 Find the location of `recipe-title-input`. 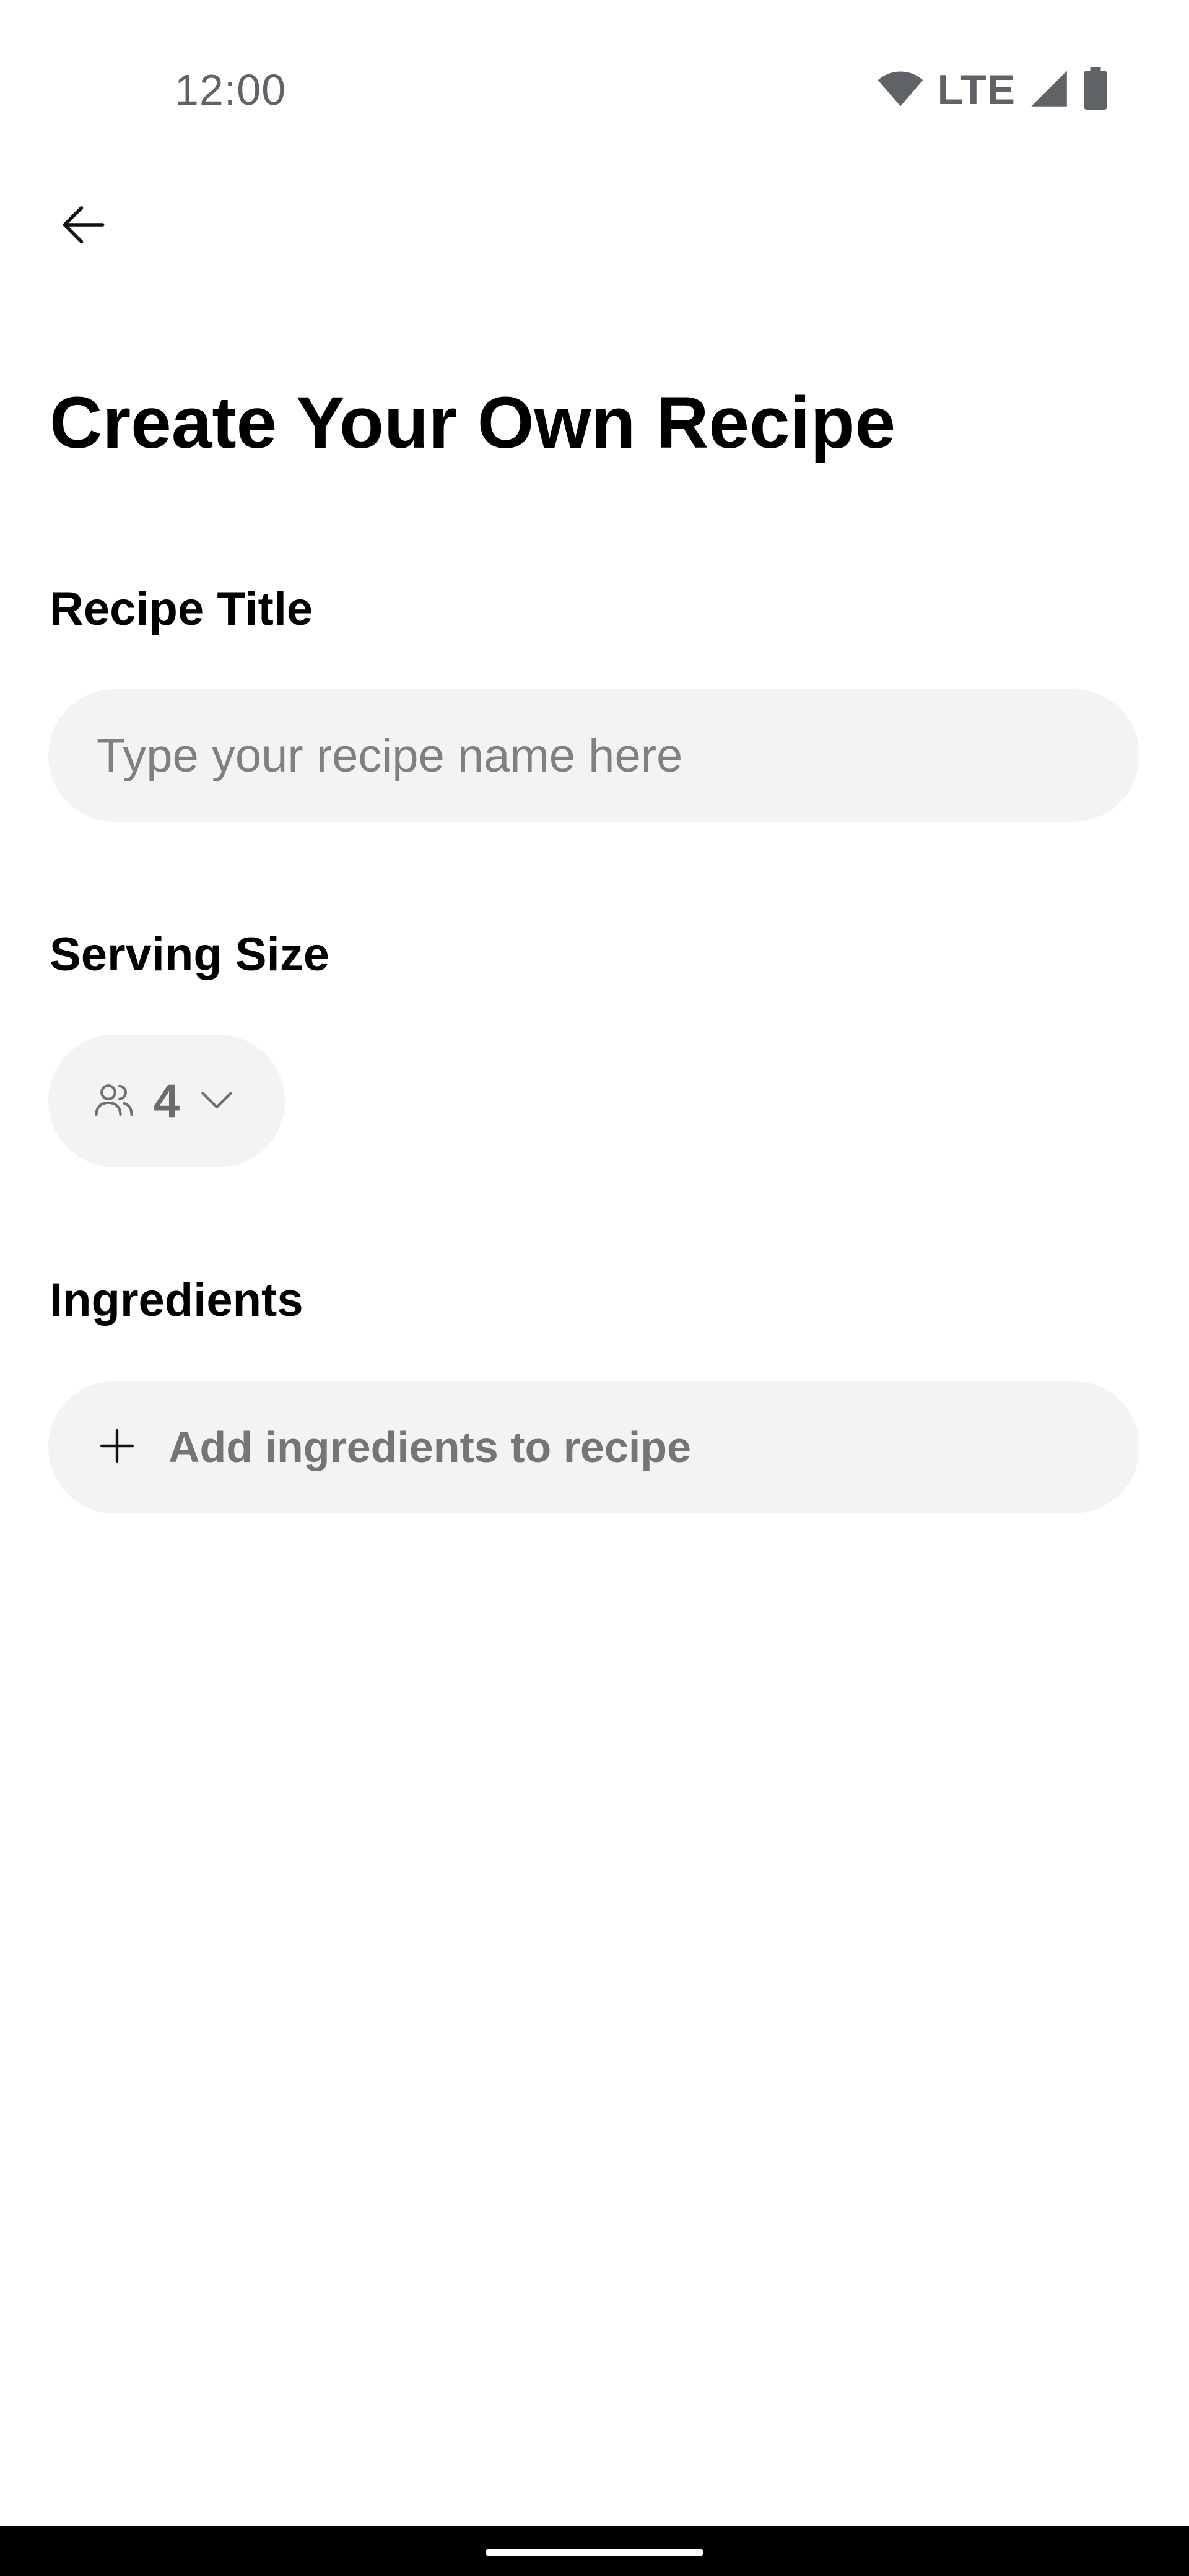

recipe-title-input is located at coordinates (593, 755).